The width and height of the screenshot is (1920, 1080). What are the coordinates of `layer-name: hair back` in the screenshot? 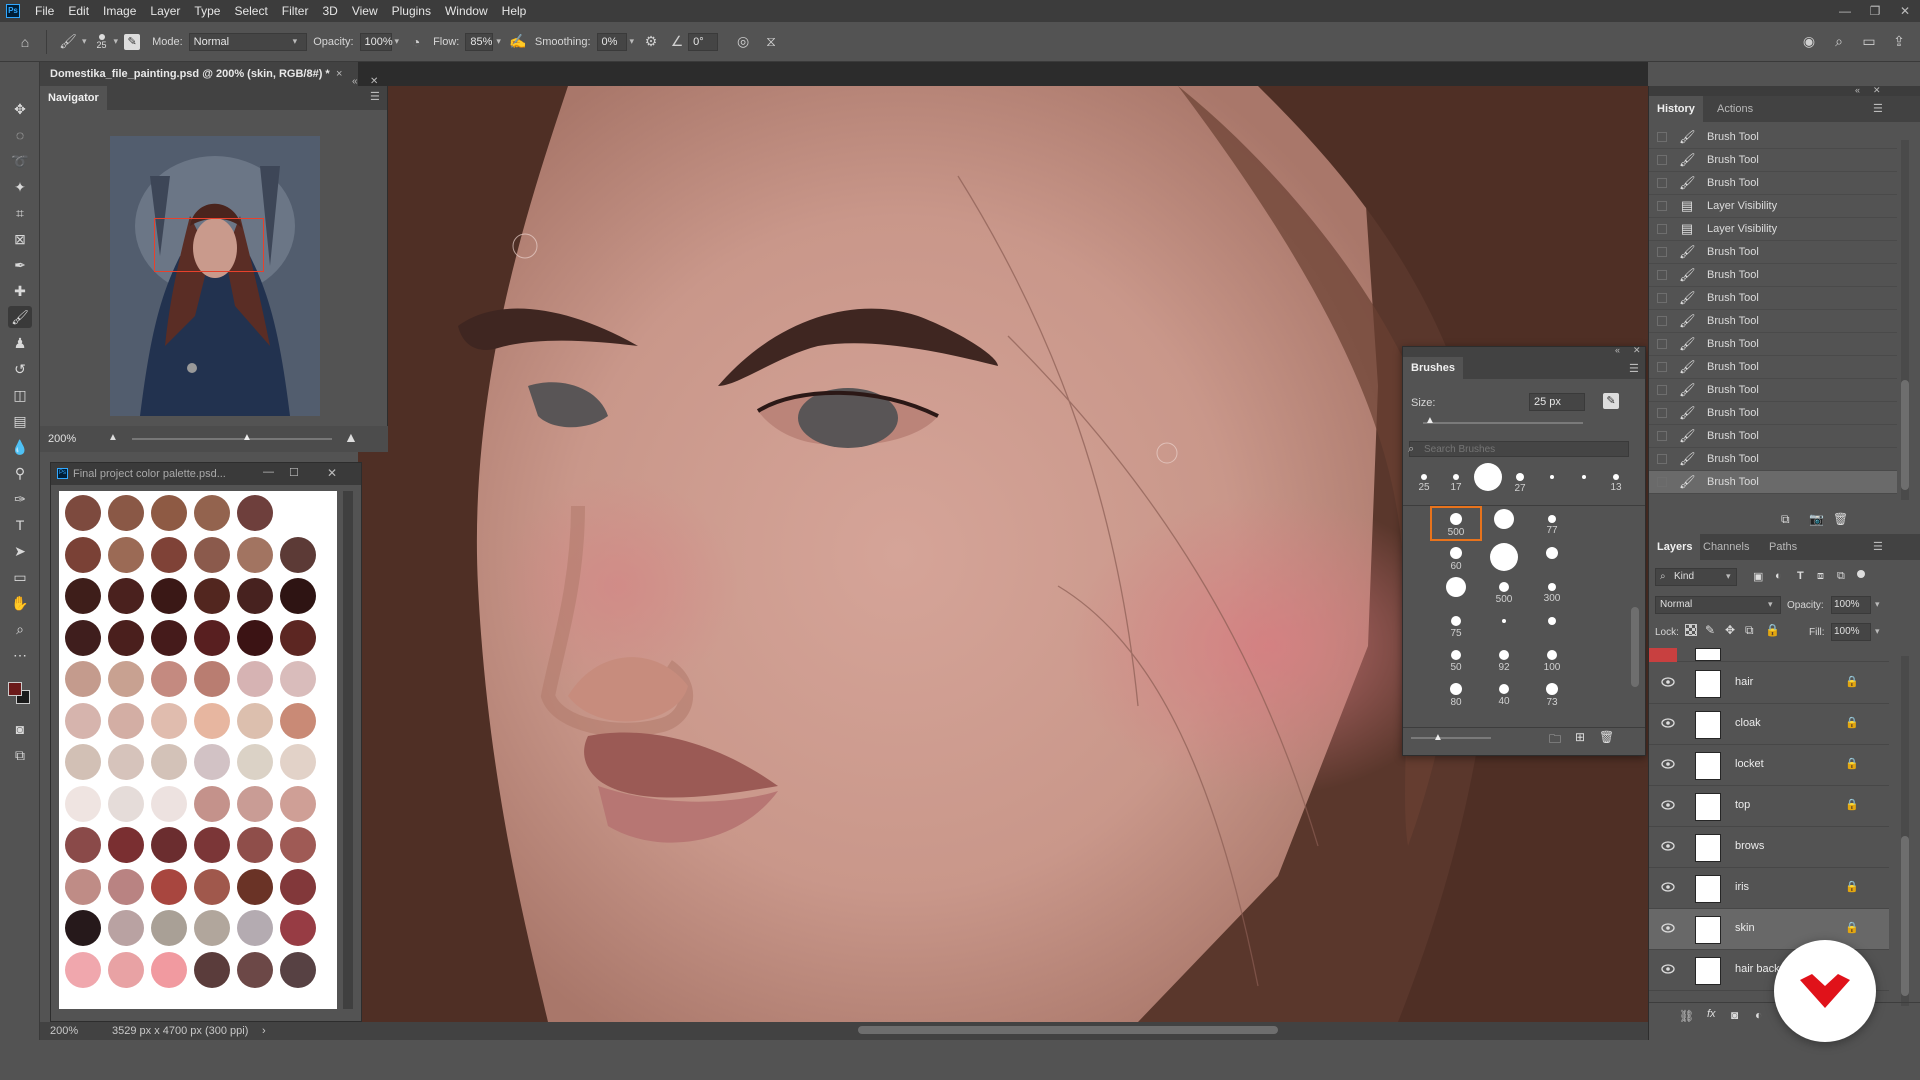 It's located at (1757, 969).